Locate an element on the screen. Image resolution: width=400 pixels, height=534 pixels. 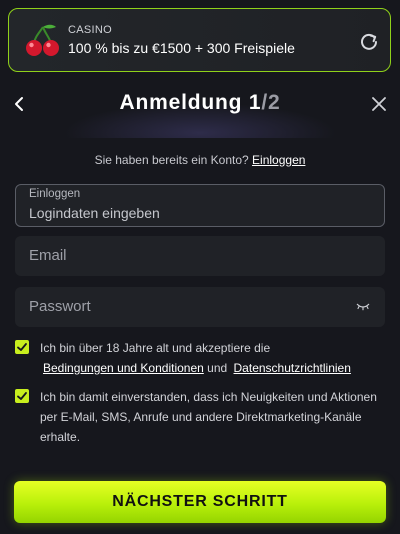
title-text: Anmeldung is located at coordinates (184, 102).